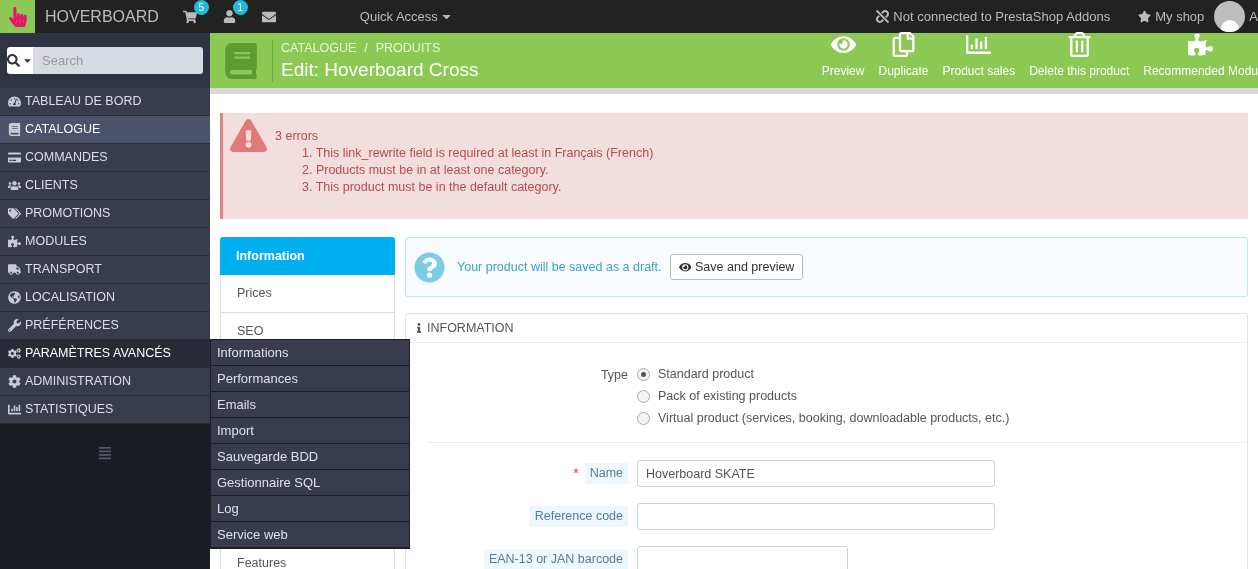 The height and width of the screenshot is (569, 1258). I want to click on hand-pointer-icon, so click(17, 16).